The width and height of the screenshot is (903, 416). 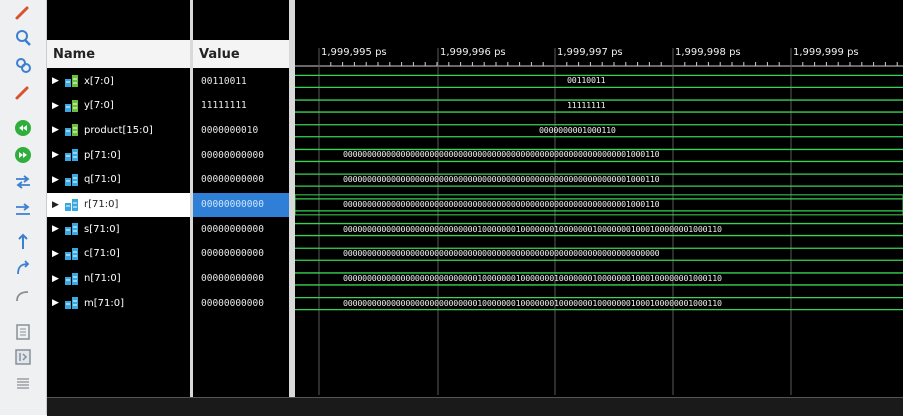 I want to click on ruler-tick-label: 1,999,997 ps, so click(x=590, y=52).